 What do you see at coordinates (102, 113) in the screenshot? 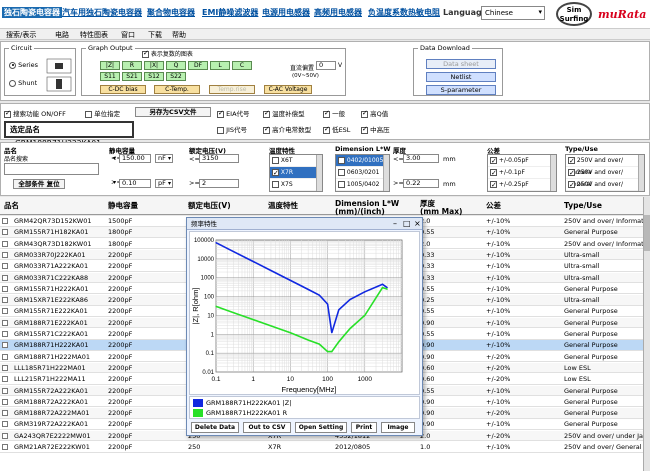
I see `unit-spec-option: 单位指定` at bounding box center [102, 113].